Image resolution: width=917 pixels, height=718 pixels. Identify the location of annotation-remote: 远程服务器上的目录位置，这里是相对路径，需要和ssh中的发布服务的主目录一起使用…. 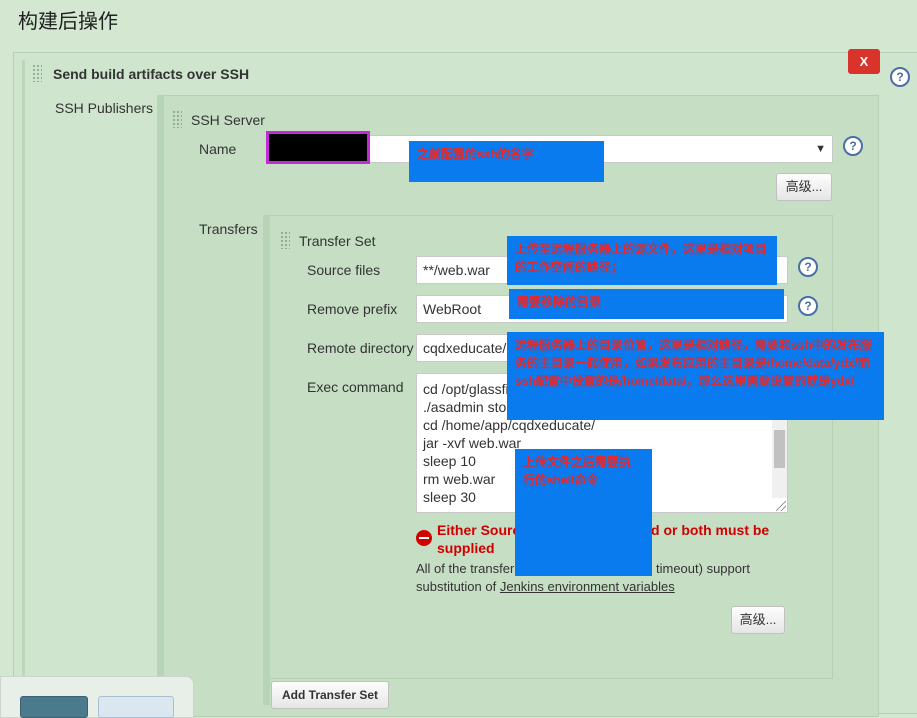
(695, 376).